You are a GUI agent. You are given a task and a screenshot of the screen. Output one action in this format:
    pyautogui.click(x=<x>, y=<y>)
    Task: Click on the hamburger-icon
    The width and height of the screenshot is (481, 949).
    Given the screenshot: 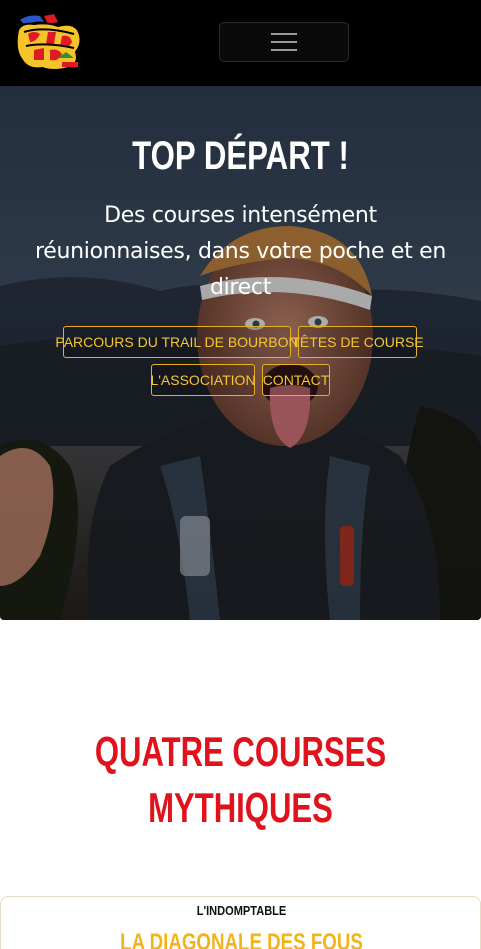 What is the action you would take?
    pyautogui.click(x=284, y=42)
    